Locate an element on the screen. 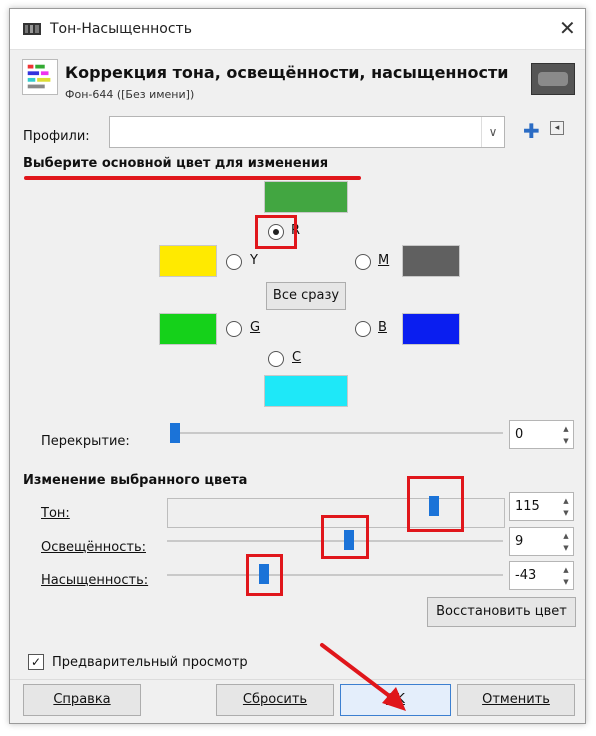 The height and width of the screenshot is (736, 596). saturation-label: Насыщенность: is located at coordinates (95, 580).